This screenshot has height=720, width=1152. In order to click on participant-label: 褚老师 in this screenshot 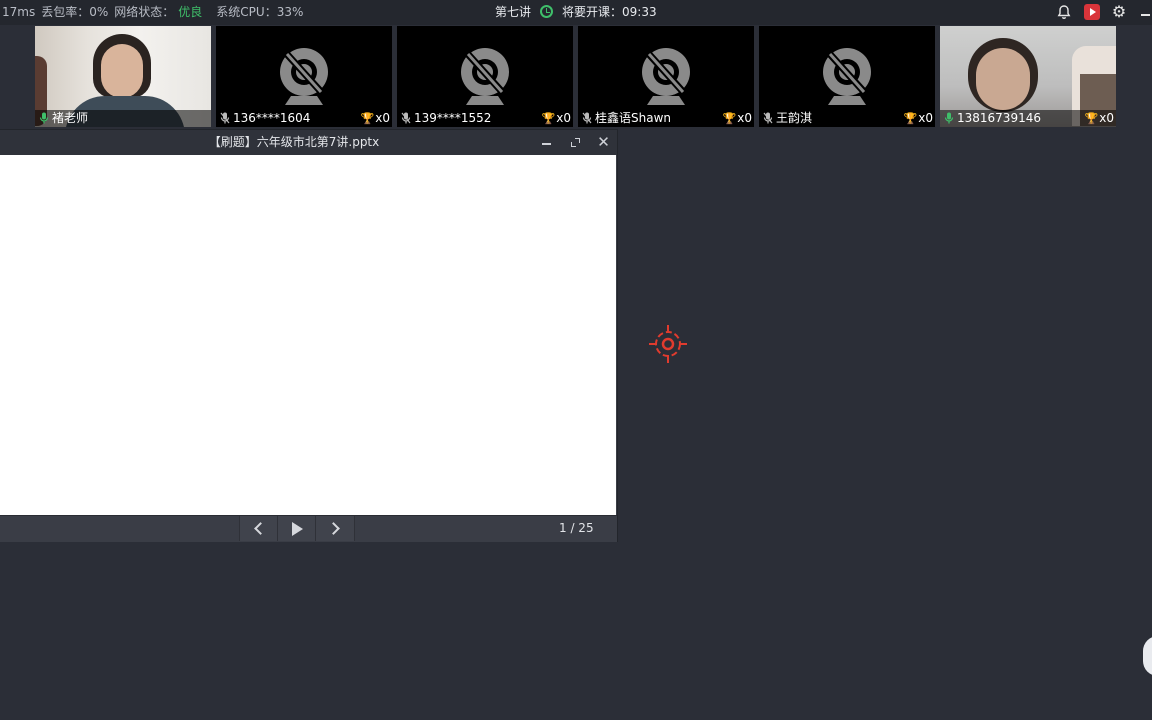, I will do `click(123, 118)`.